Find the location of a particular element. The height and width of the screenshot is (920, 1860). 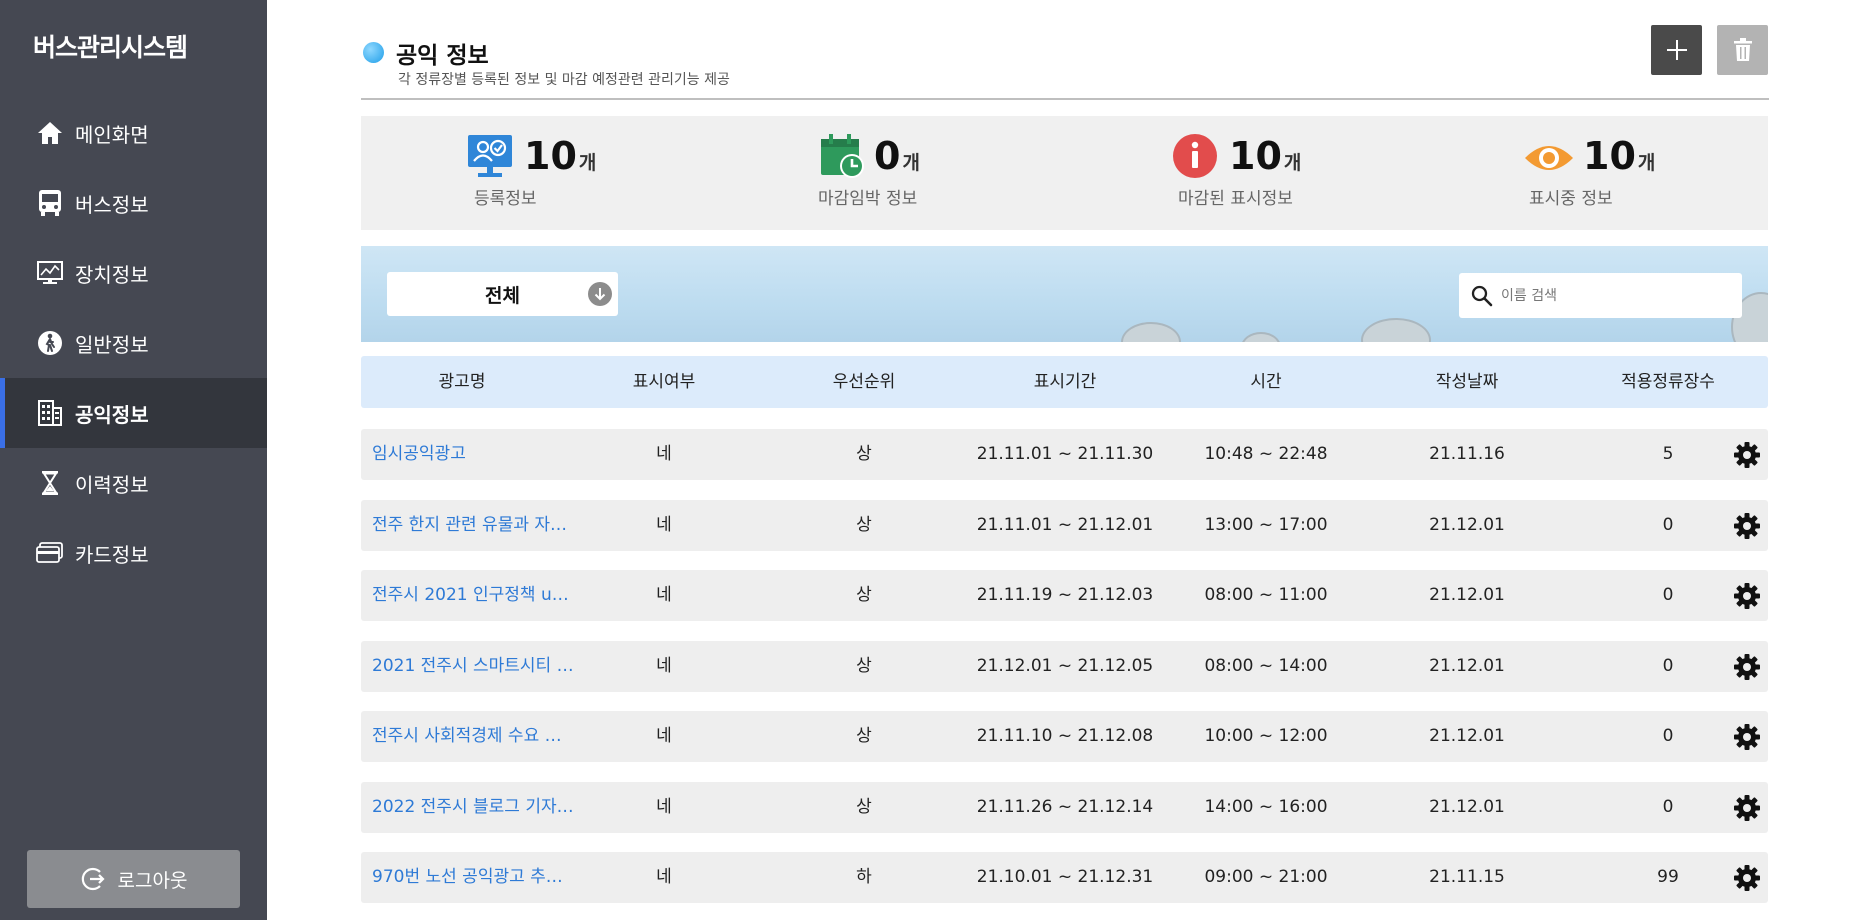

logout-button: 로그아웃 is located at coordinates (133, 879).